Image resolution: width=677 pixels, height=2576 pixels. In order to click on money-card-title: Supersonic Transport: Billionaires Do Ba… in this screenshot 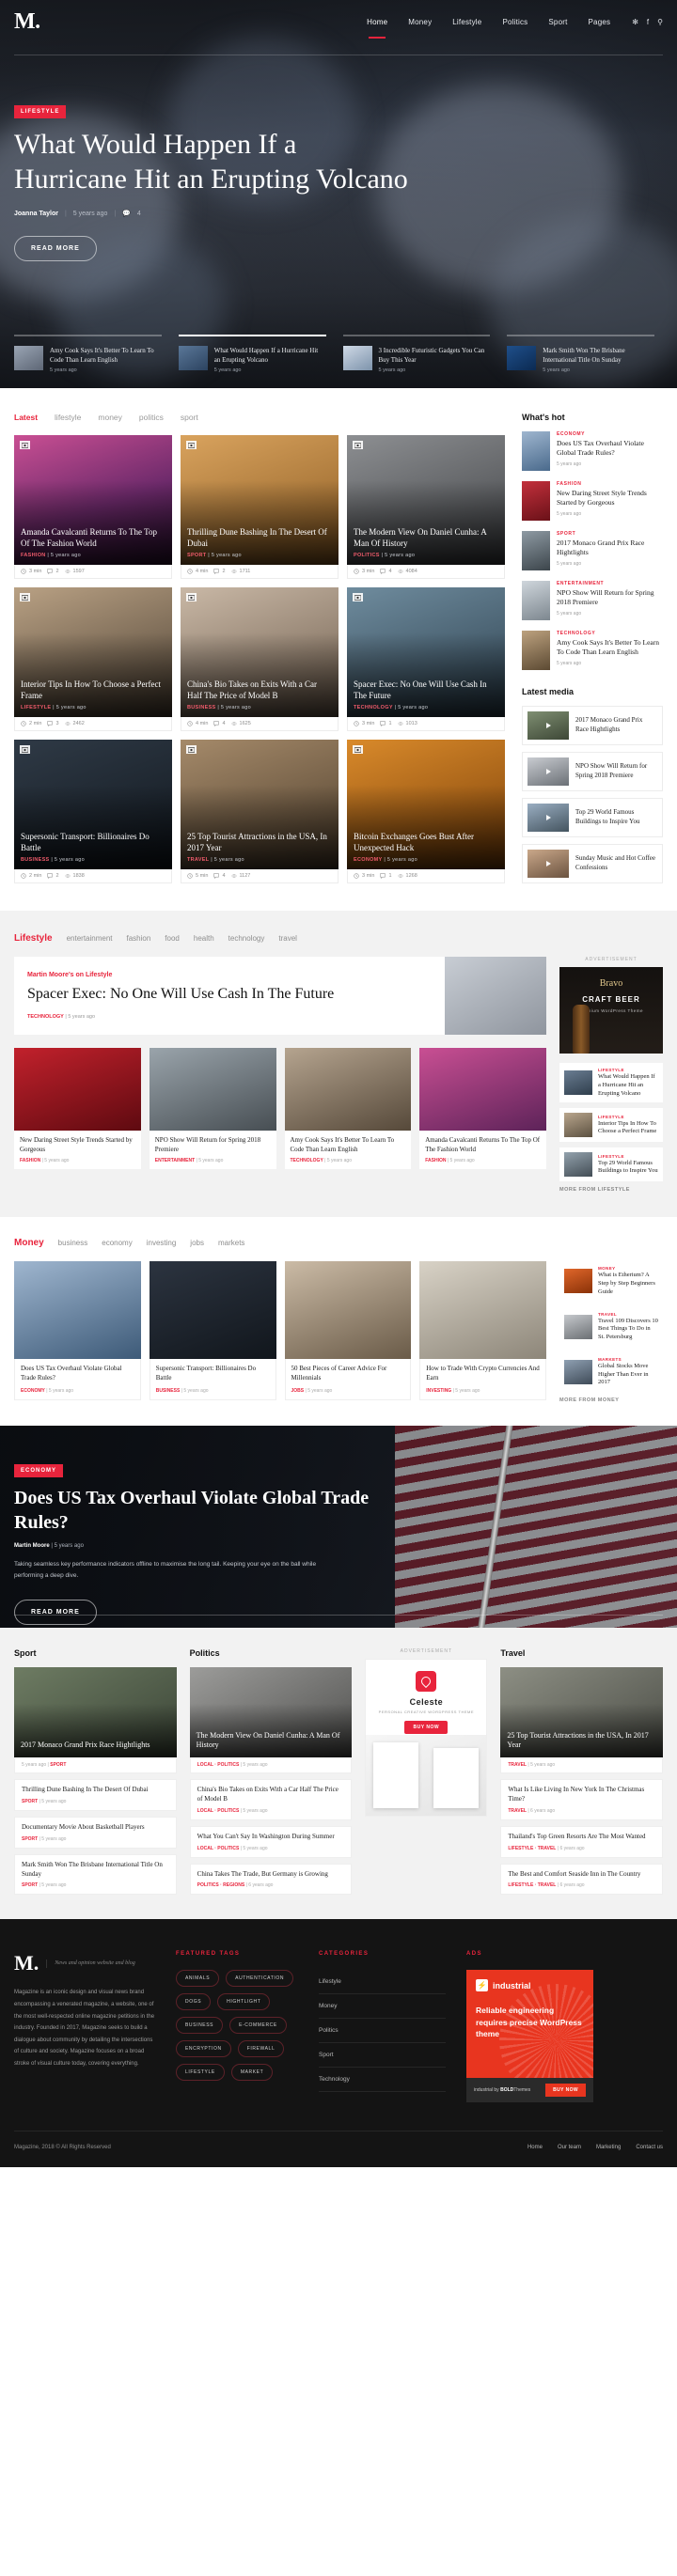, I will do `click(213, 1374)`.